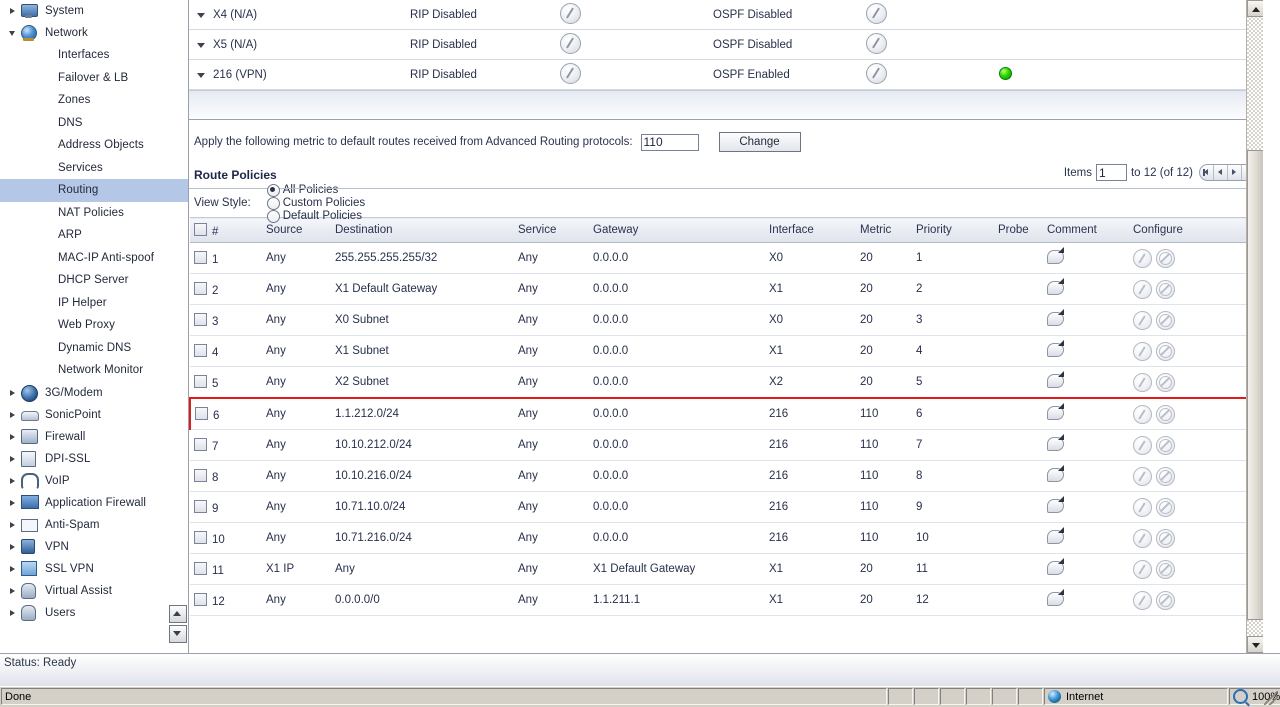  I want to click on sidebar-group-sonicpoint: SonicPoint, so click(94, 415).